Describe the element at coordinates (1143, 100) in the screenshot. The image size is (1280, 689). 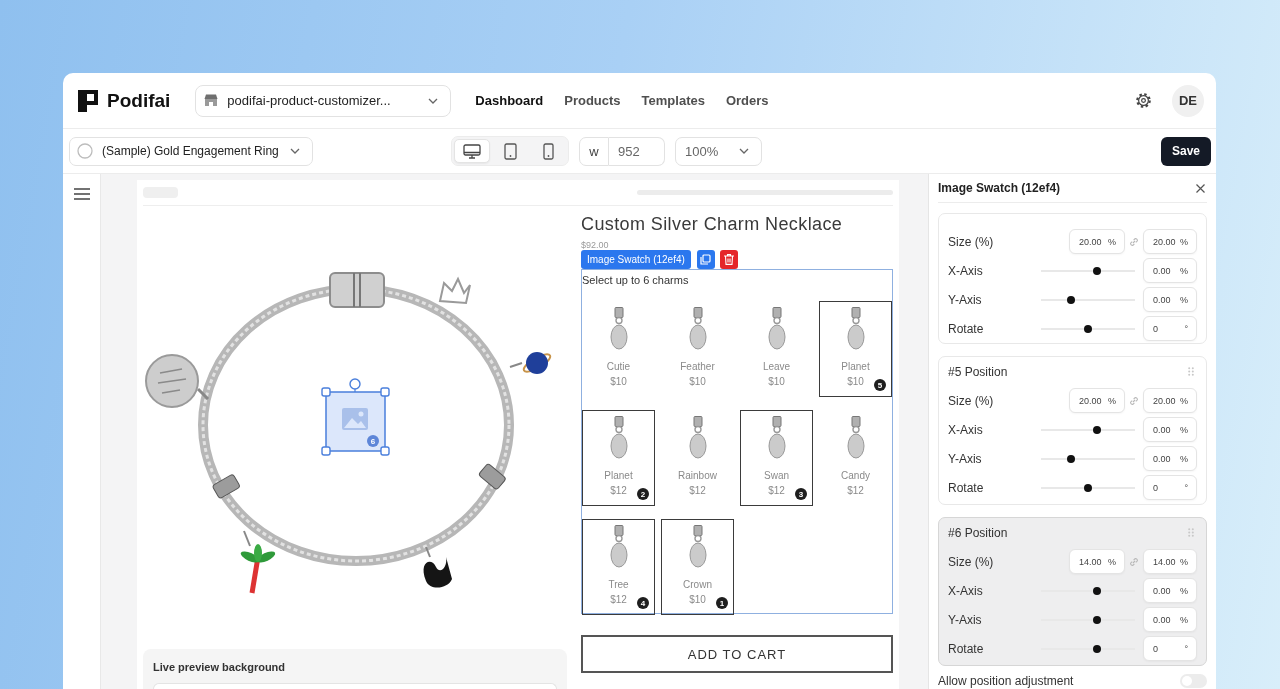
I see `settings-icon` at that location.